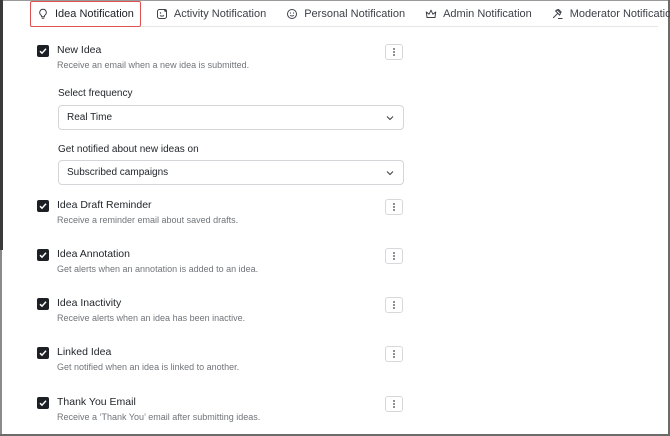 The width and height of the screenshot is (670, 436). Describe the element at coordinates (104, 205) in the screenshot. I see `notification-title: Idea Draft Reminder` at that location.